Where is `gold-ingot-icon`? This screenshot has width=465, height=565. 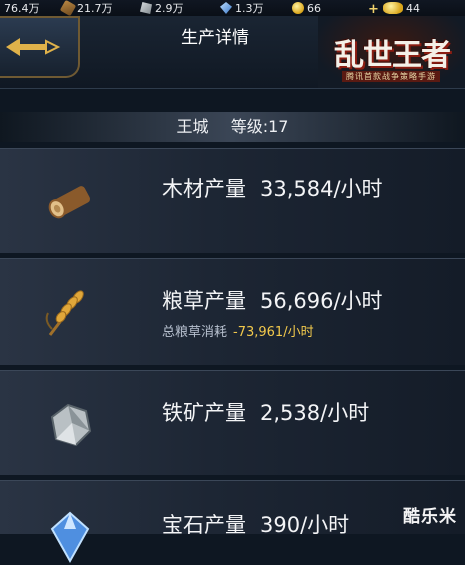
gold-ingot-icon is located at coordinates (393, 8).